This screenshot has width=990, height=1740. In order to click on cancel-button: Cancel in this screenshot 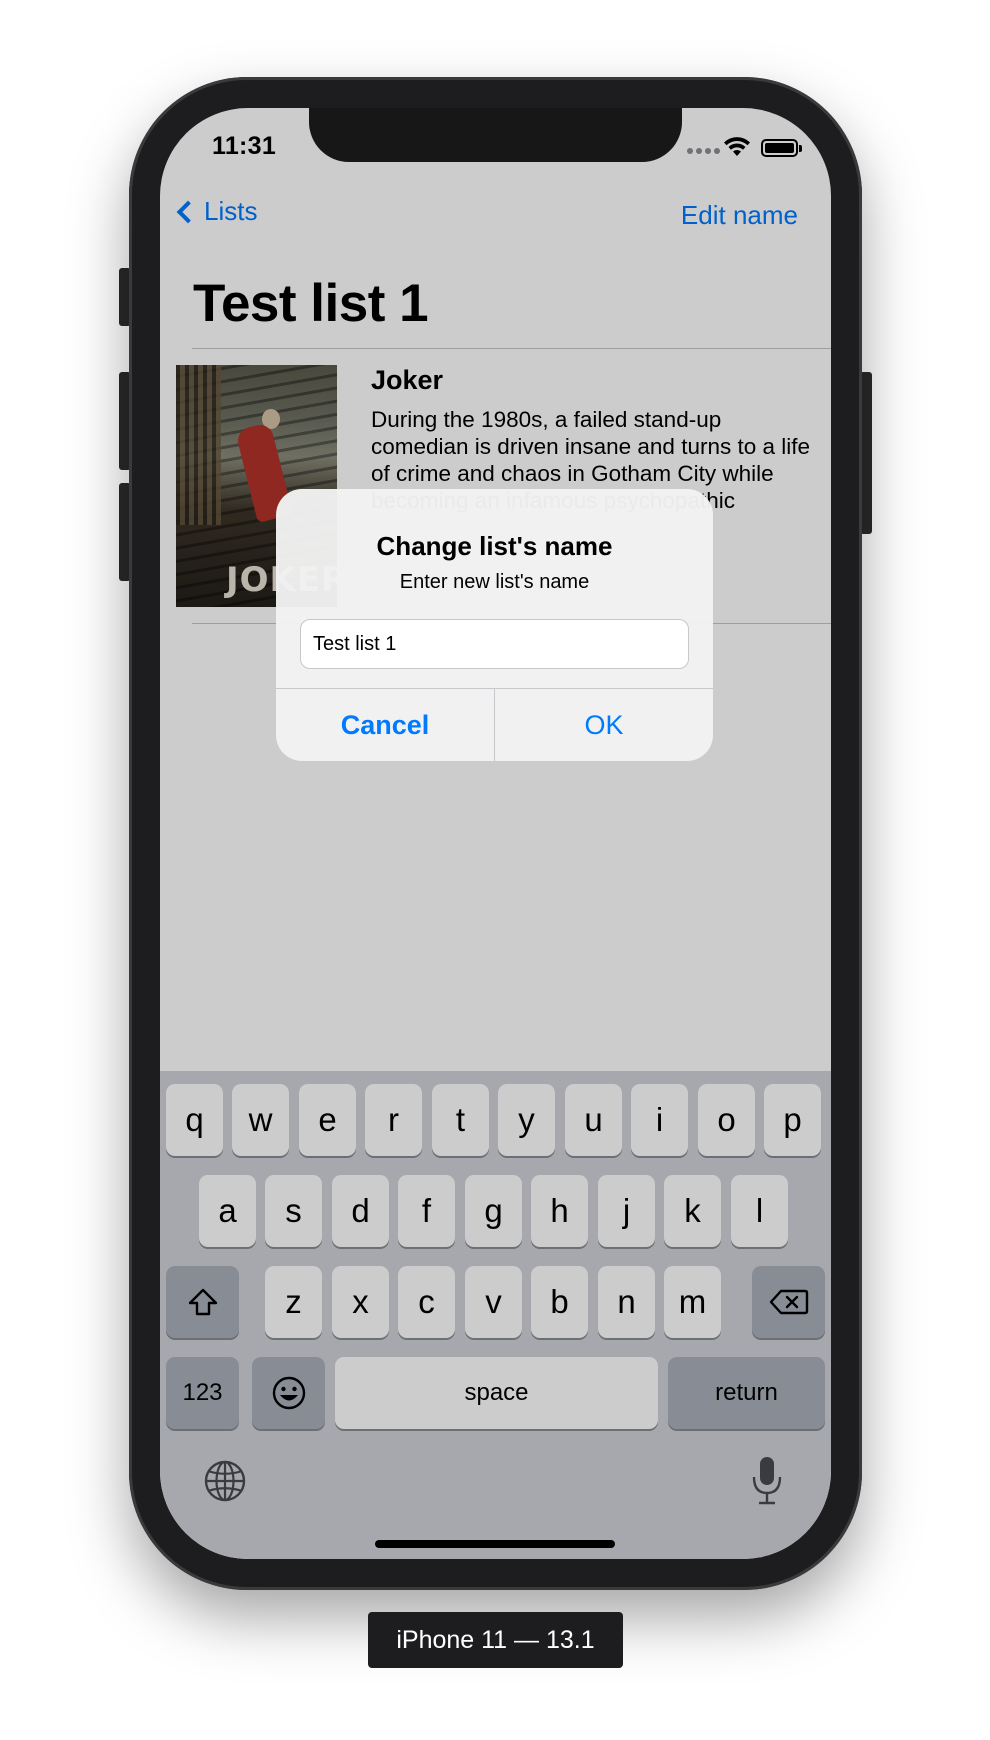, I will do `click(385, 725)`.